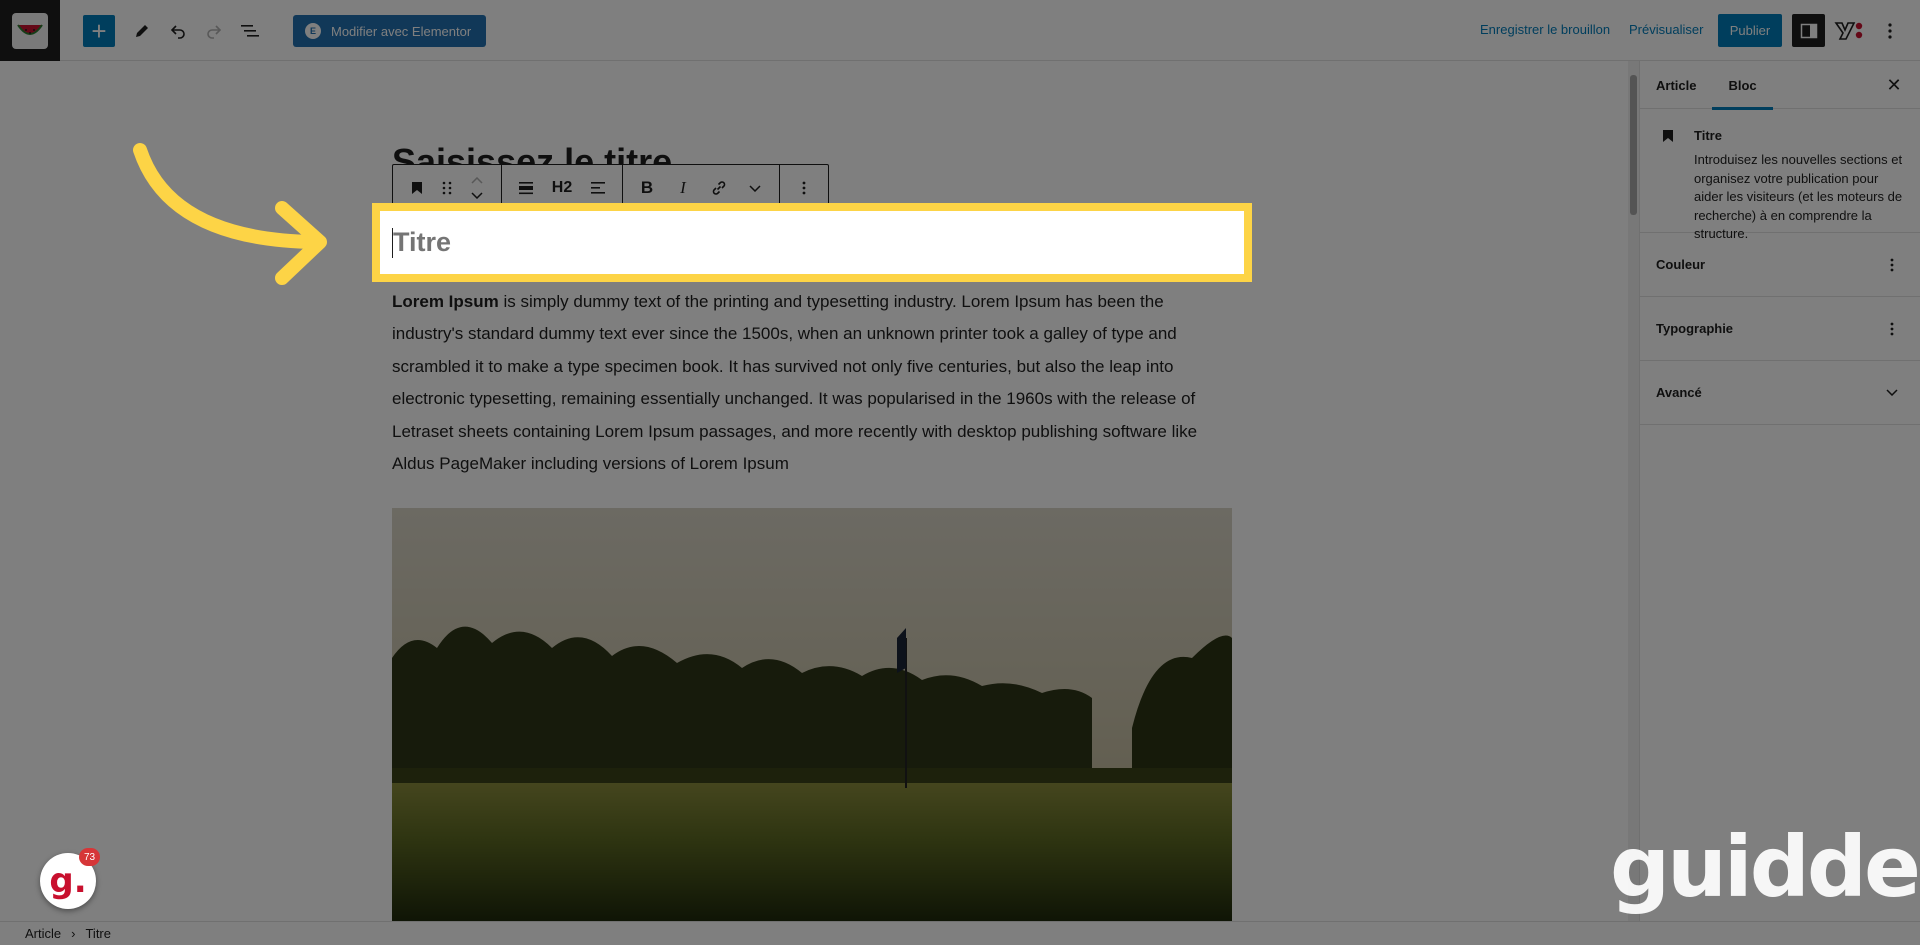 Image resolution: width=1920 pixels, height=945 pixels. What do you see at coordinates (1676, 85) in the screenshot?
I see `tab-article: Article` at bounding box center [1676, 85].